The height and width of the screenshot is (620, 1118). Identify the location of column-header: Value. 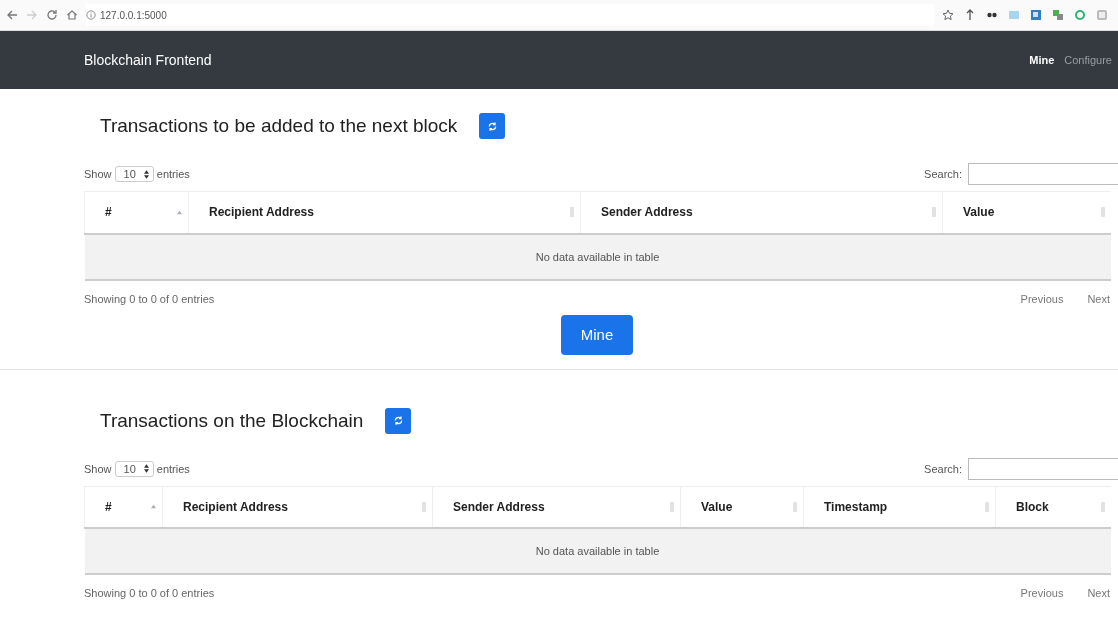
(1026, 212).